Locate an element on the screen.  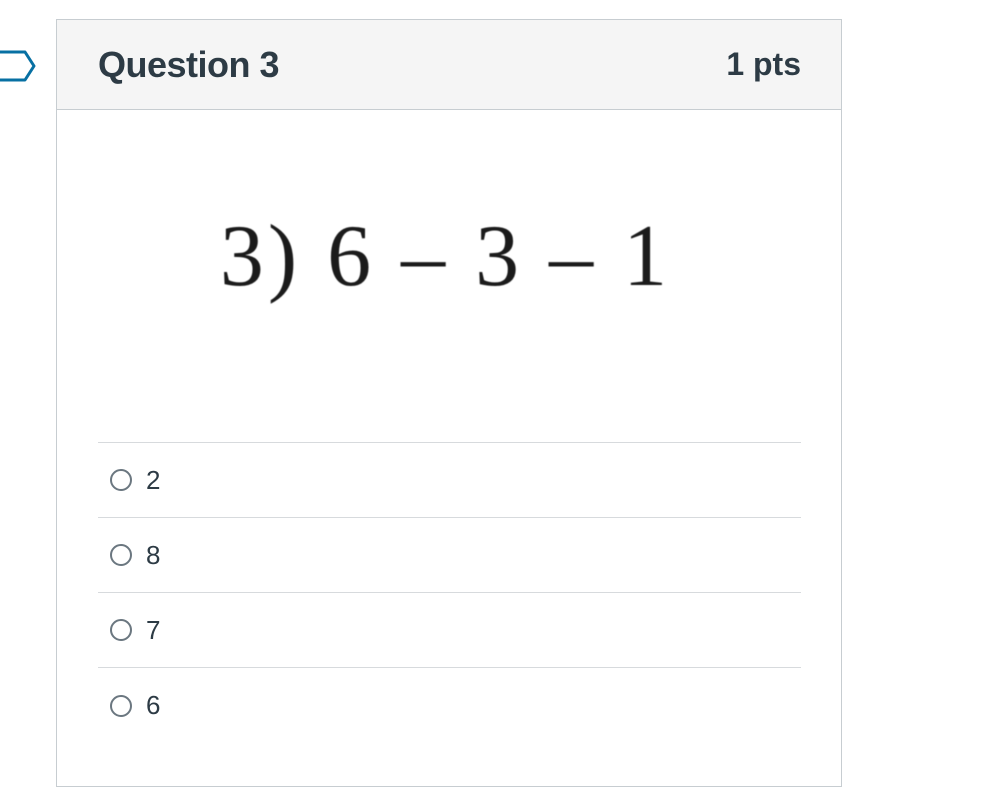
answer-option: 2 is located at coordinates (449, 480).